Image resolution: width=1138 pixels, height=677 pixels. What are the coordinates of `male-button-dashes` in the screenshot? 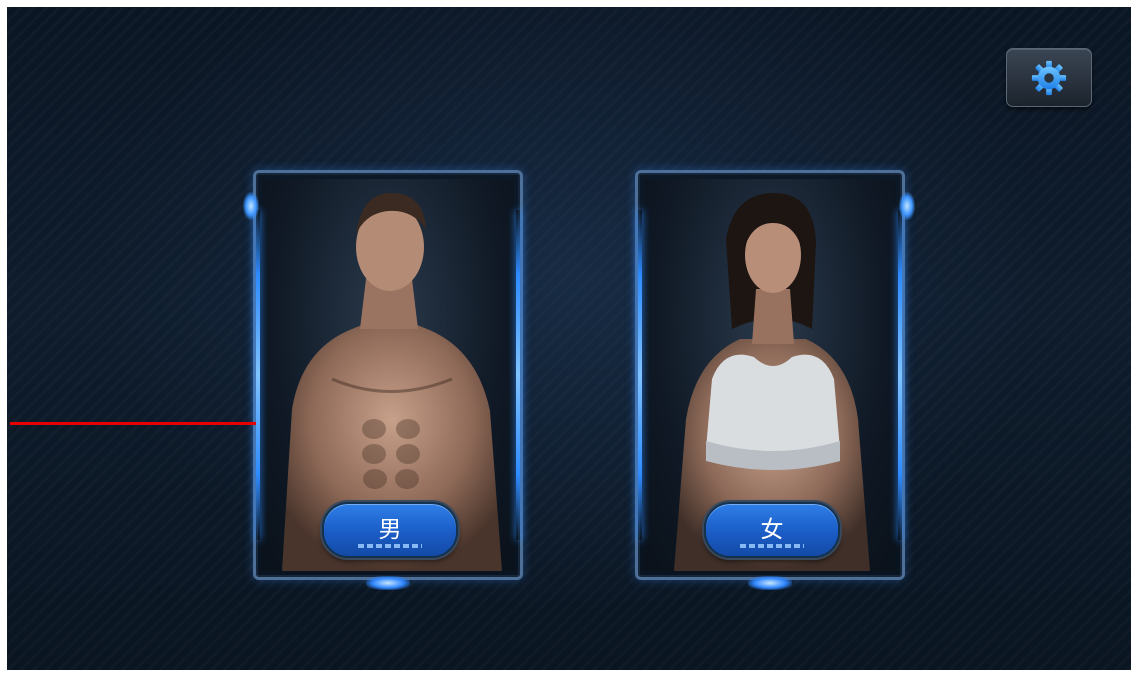 It's located at (390, 546).